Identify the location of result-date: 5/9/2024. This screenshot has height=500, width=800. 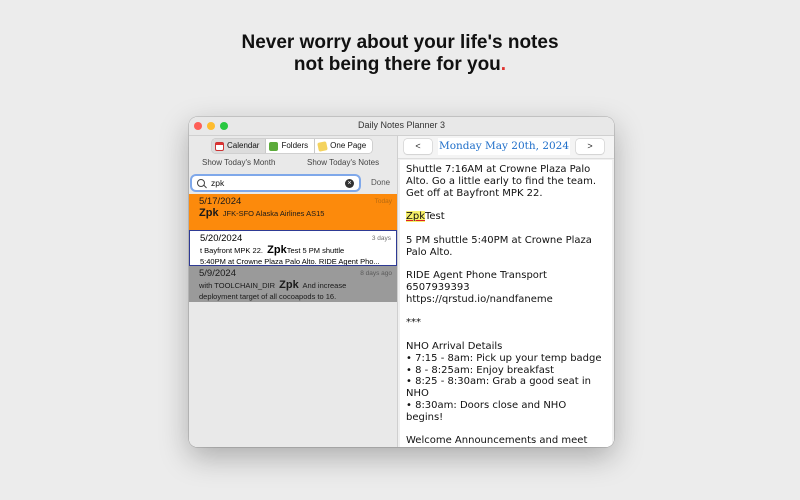
(217, 273).